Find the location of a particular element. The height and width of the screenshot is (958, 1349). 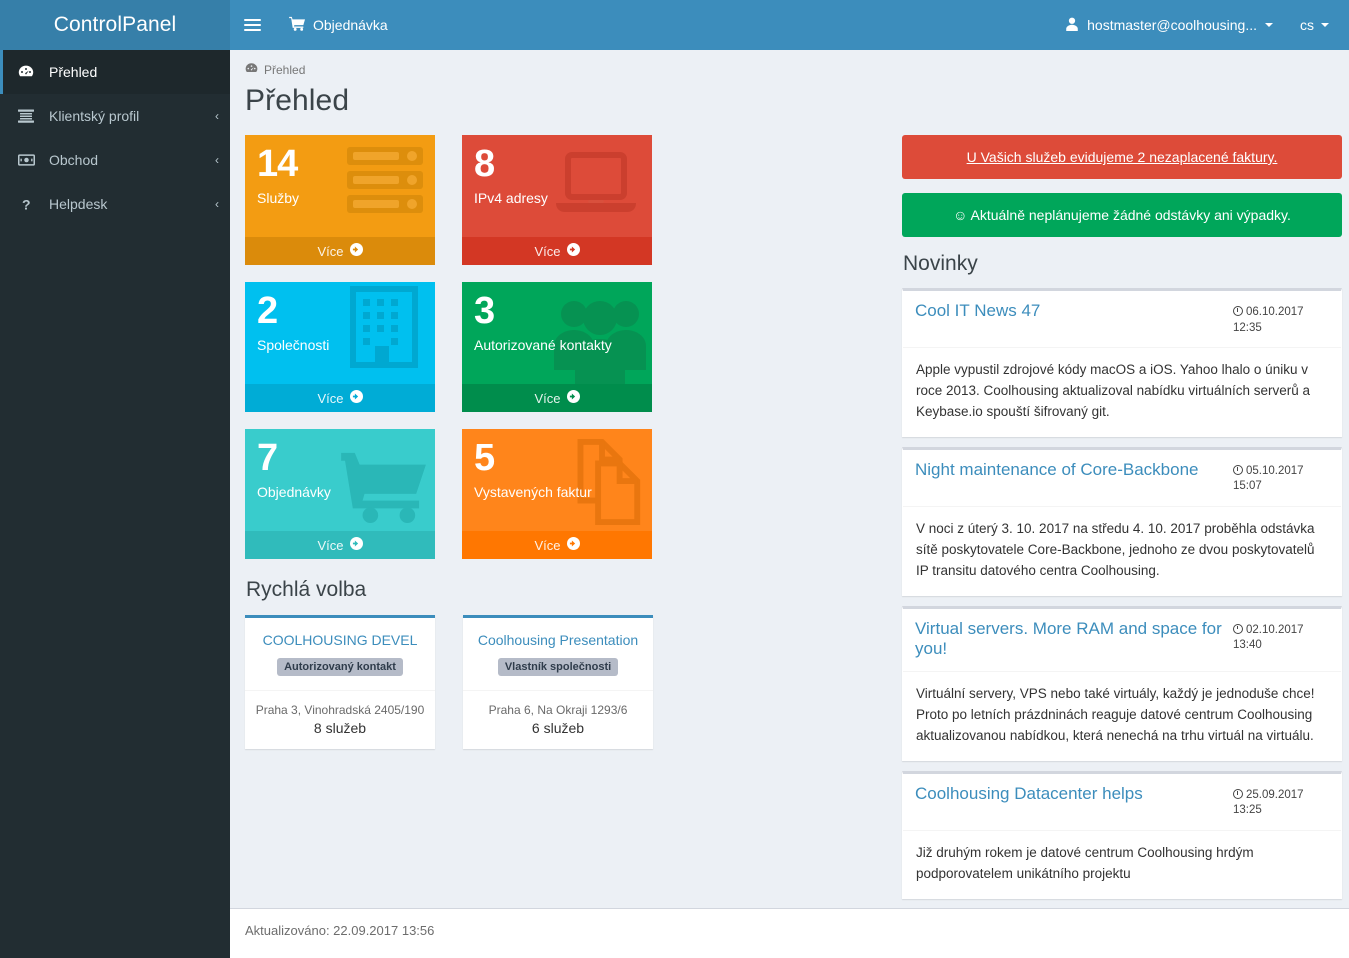

sidebar-toggle-button is located at coordinates (252, 25).